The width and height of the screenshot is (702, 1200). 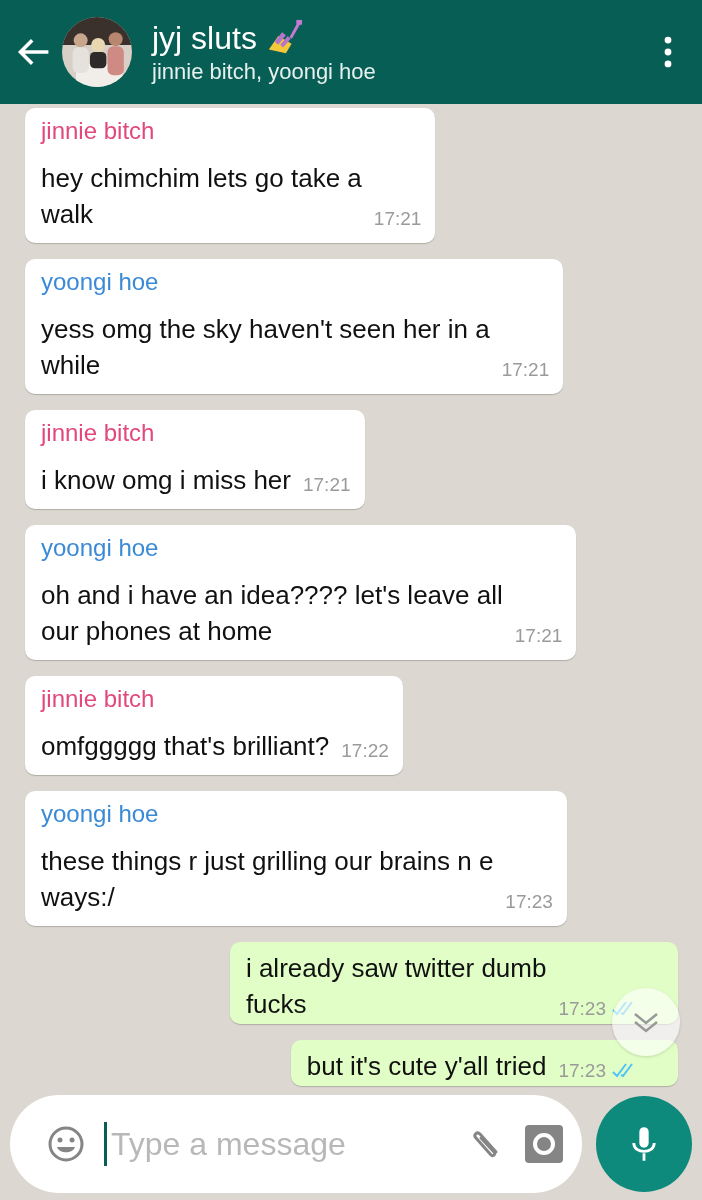 I want to click on chat-title: jyj sluts, so click(x=204, y=38).